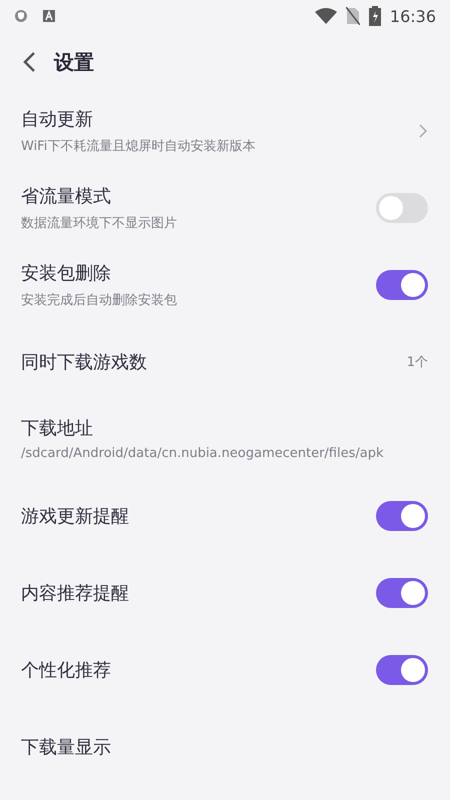 This screenshot has height=800, width=450. Describe the element at coordinates (353, 16) in the screenshot. I see `no-sim-icon` at that location.